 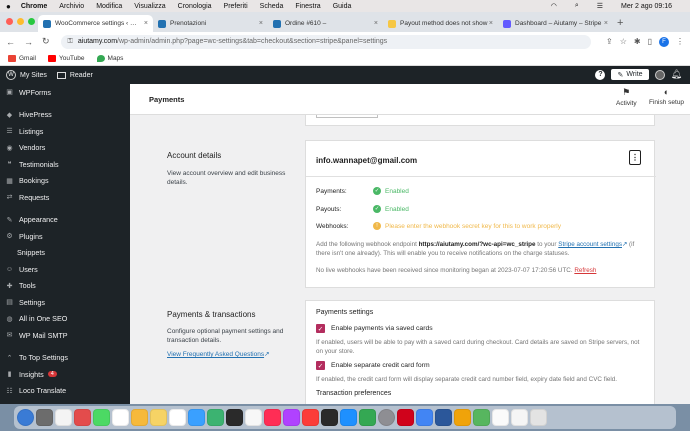 What do you see at coordinates (676, 74) in the screenshot?
I see `notifications-bell-icon: 🔔︎` at bounding box center [676, 74].